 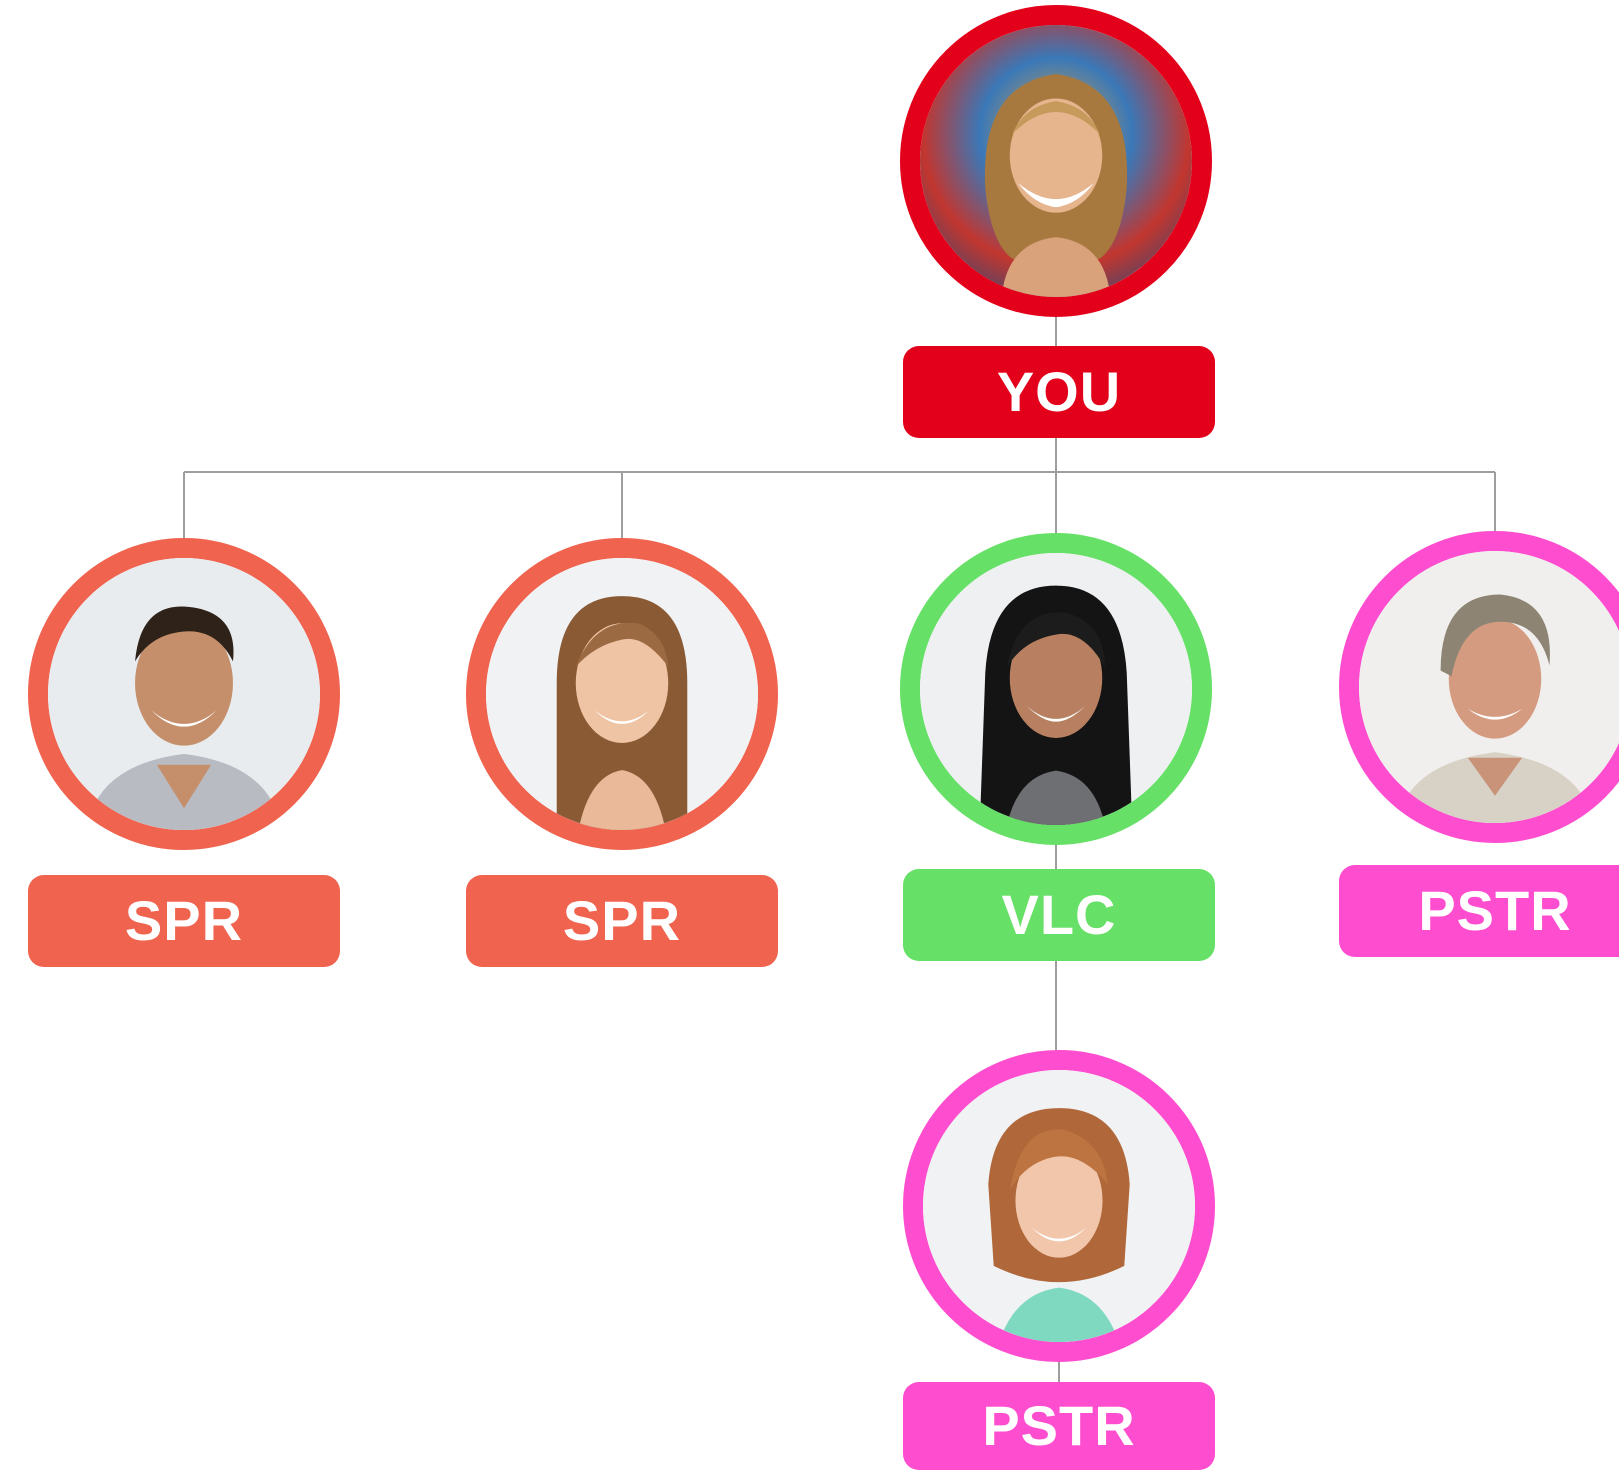 I want to click on node-avatar-you, so click(x=1056, y=161).